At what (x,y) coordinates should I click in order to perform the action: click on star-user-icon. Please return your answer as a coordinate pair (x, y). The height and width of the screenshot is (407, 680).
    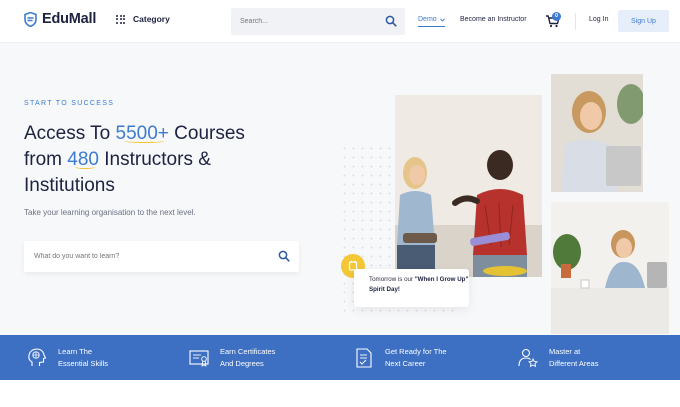
    Looking at the image, I should click on (528, 357).